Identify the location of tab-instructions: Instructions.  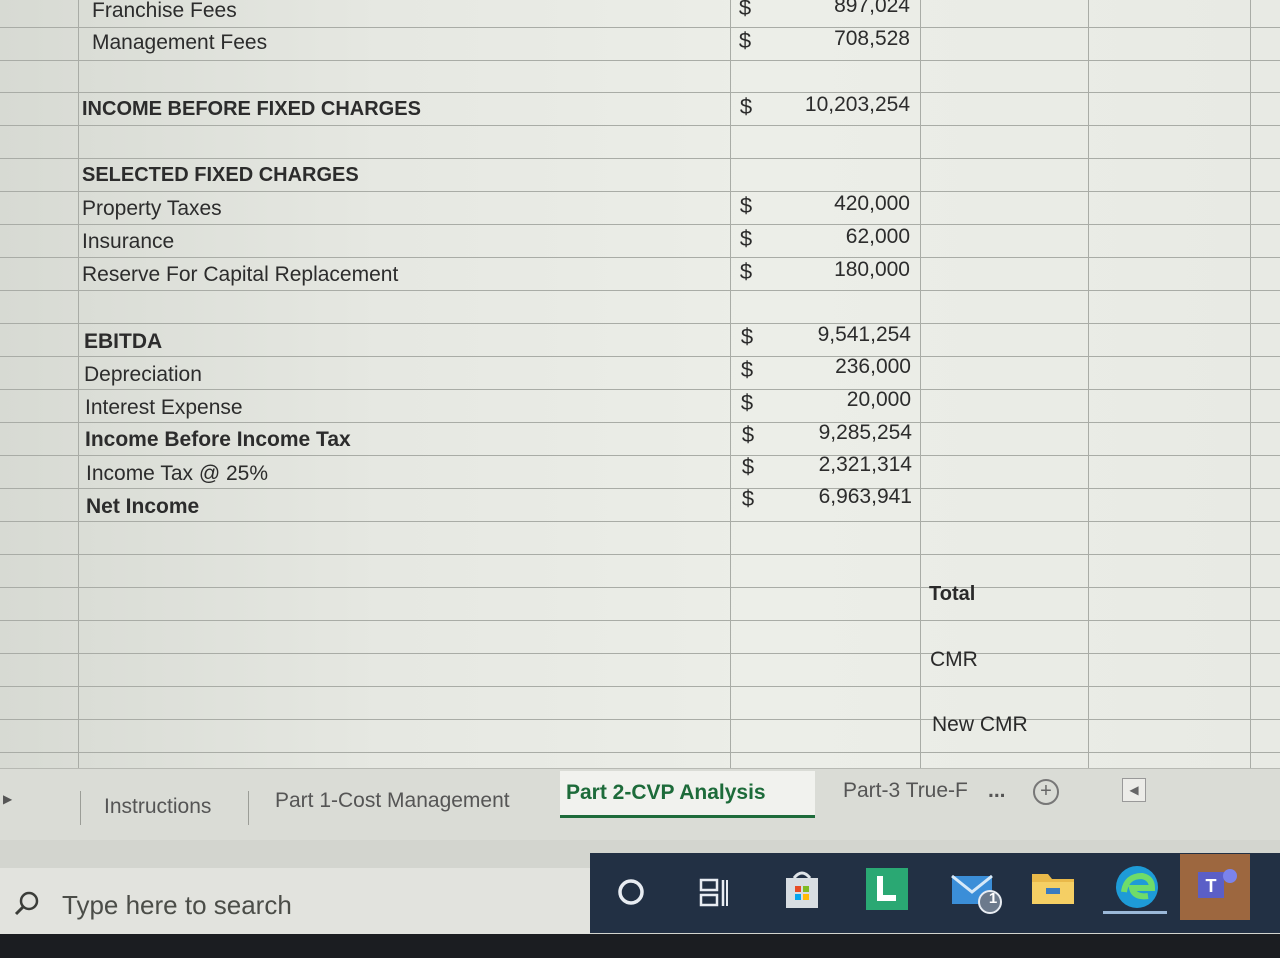
(157, 807).